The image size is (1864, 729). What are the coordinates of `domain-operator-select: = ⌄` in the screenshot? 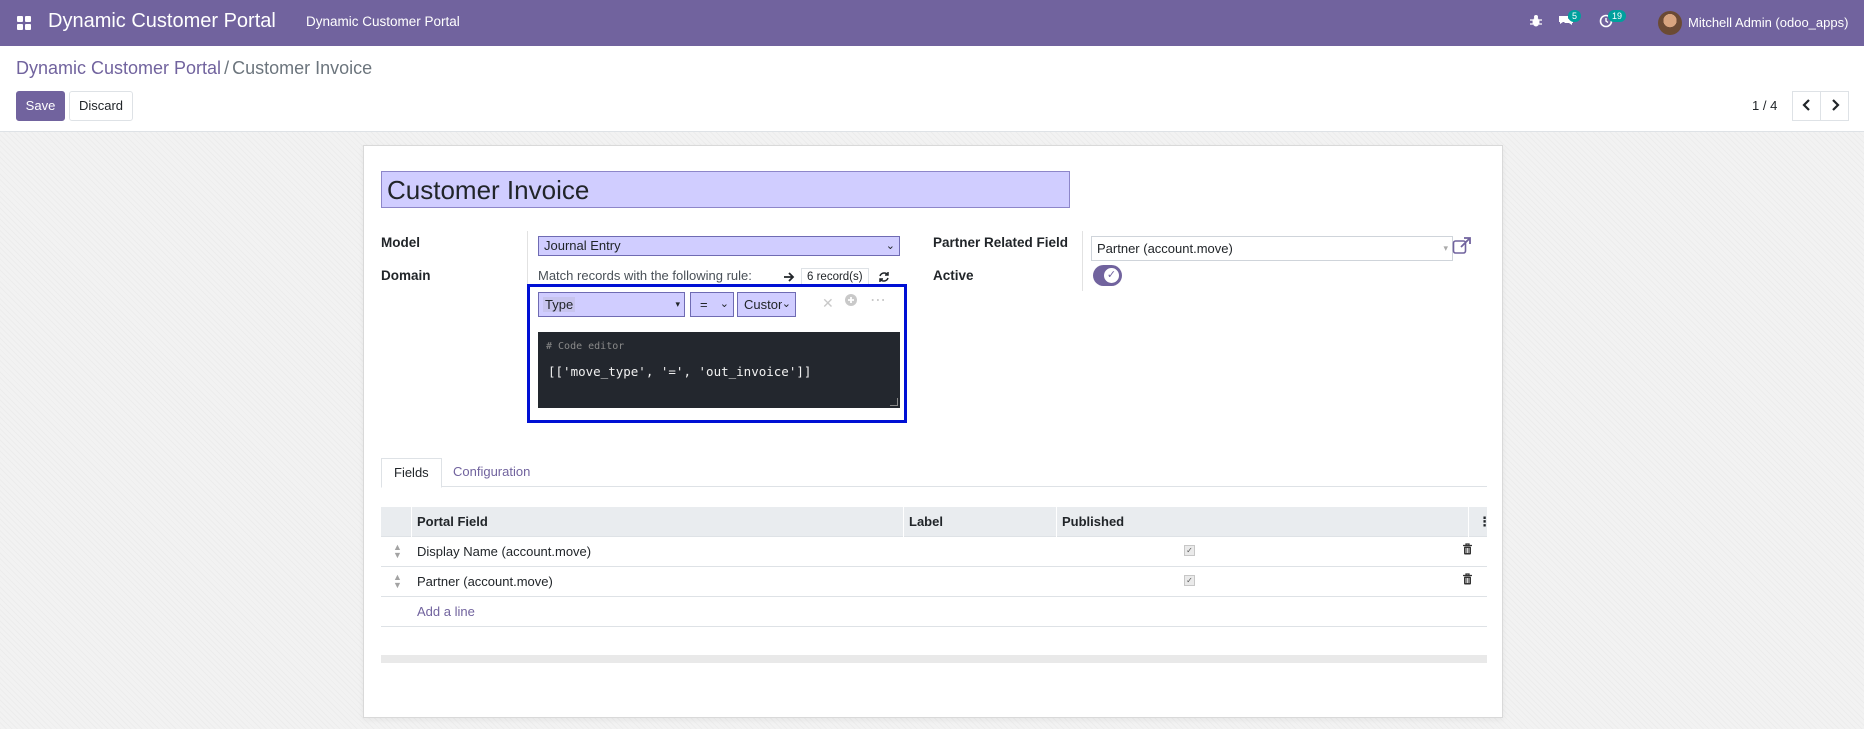 It's located at (712, 304).